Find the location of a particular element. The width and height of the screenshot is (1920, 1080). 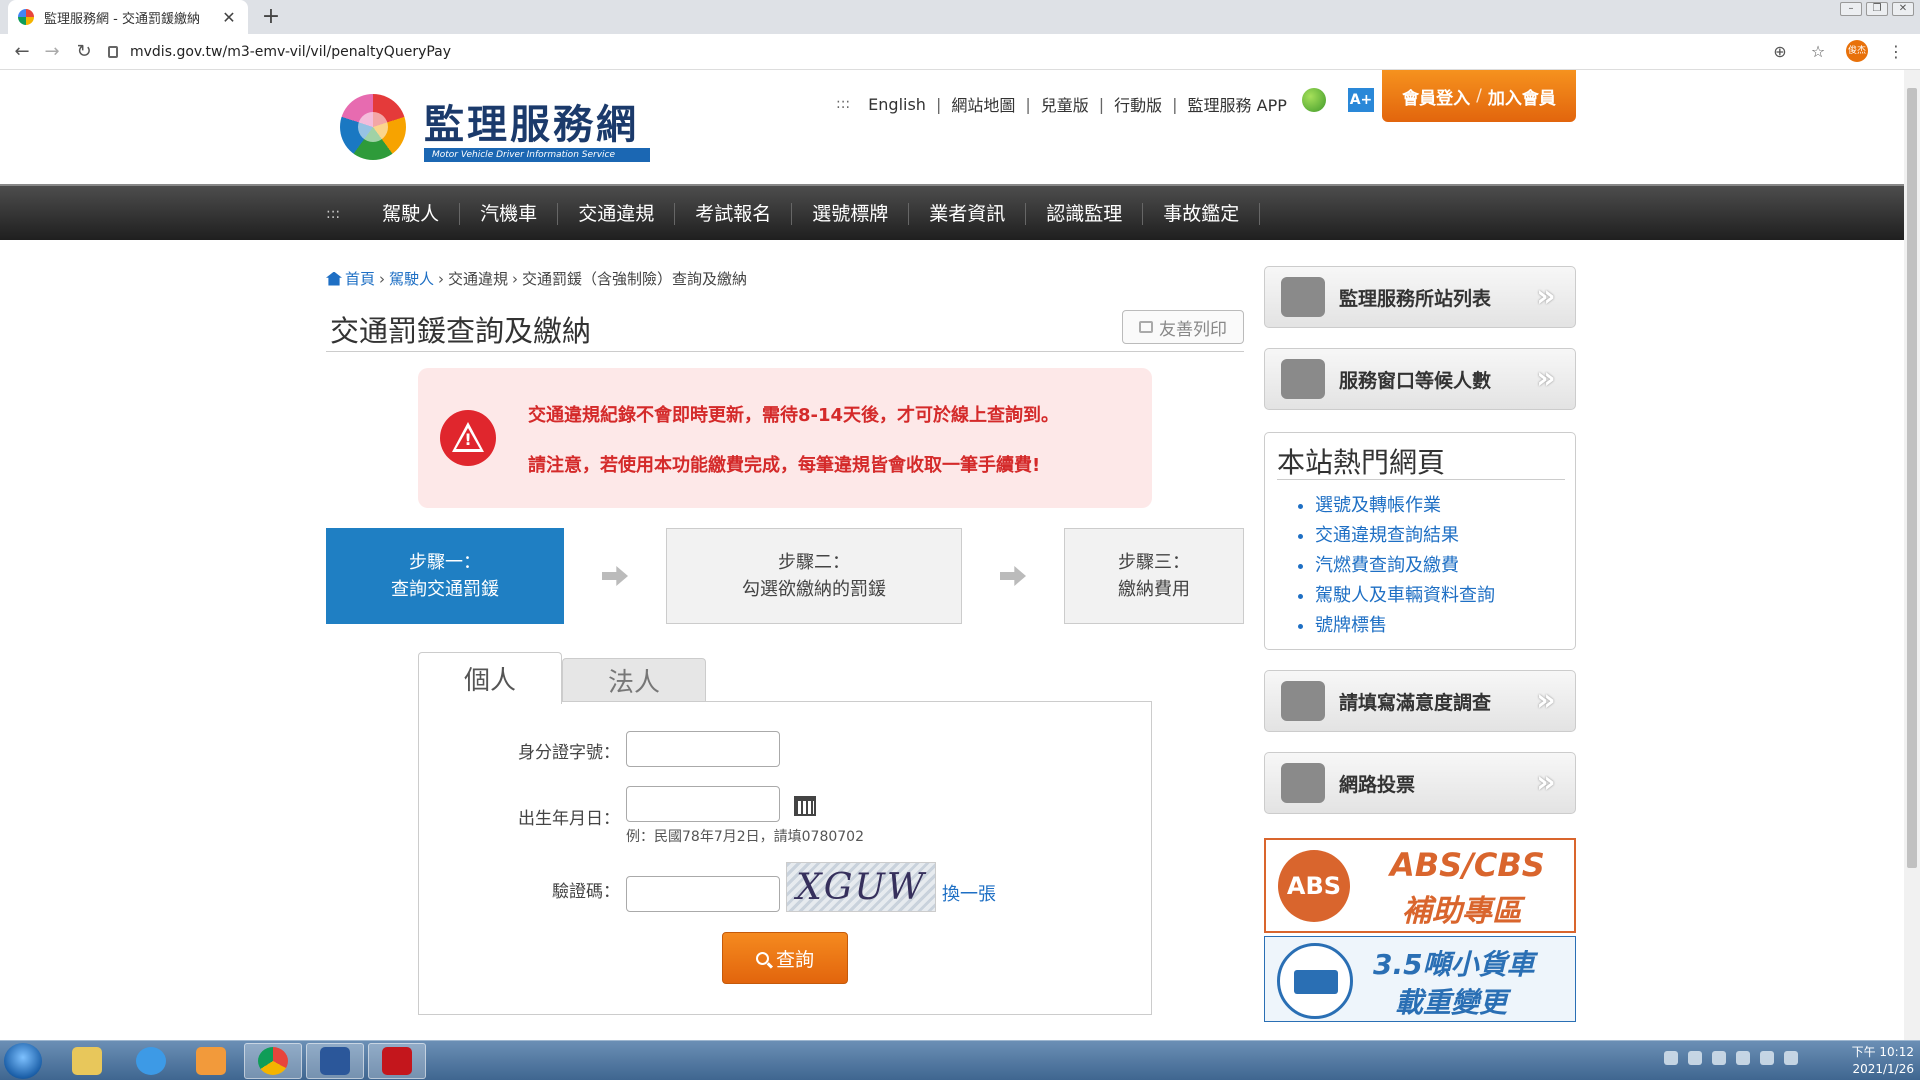

menu-item-accident: 事故鑑定 is located at coordinates (1202, 214).